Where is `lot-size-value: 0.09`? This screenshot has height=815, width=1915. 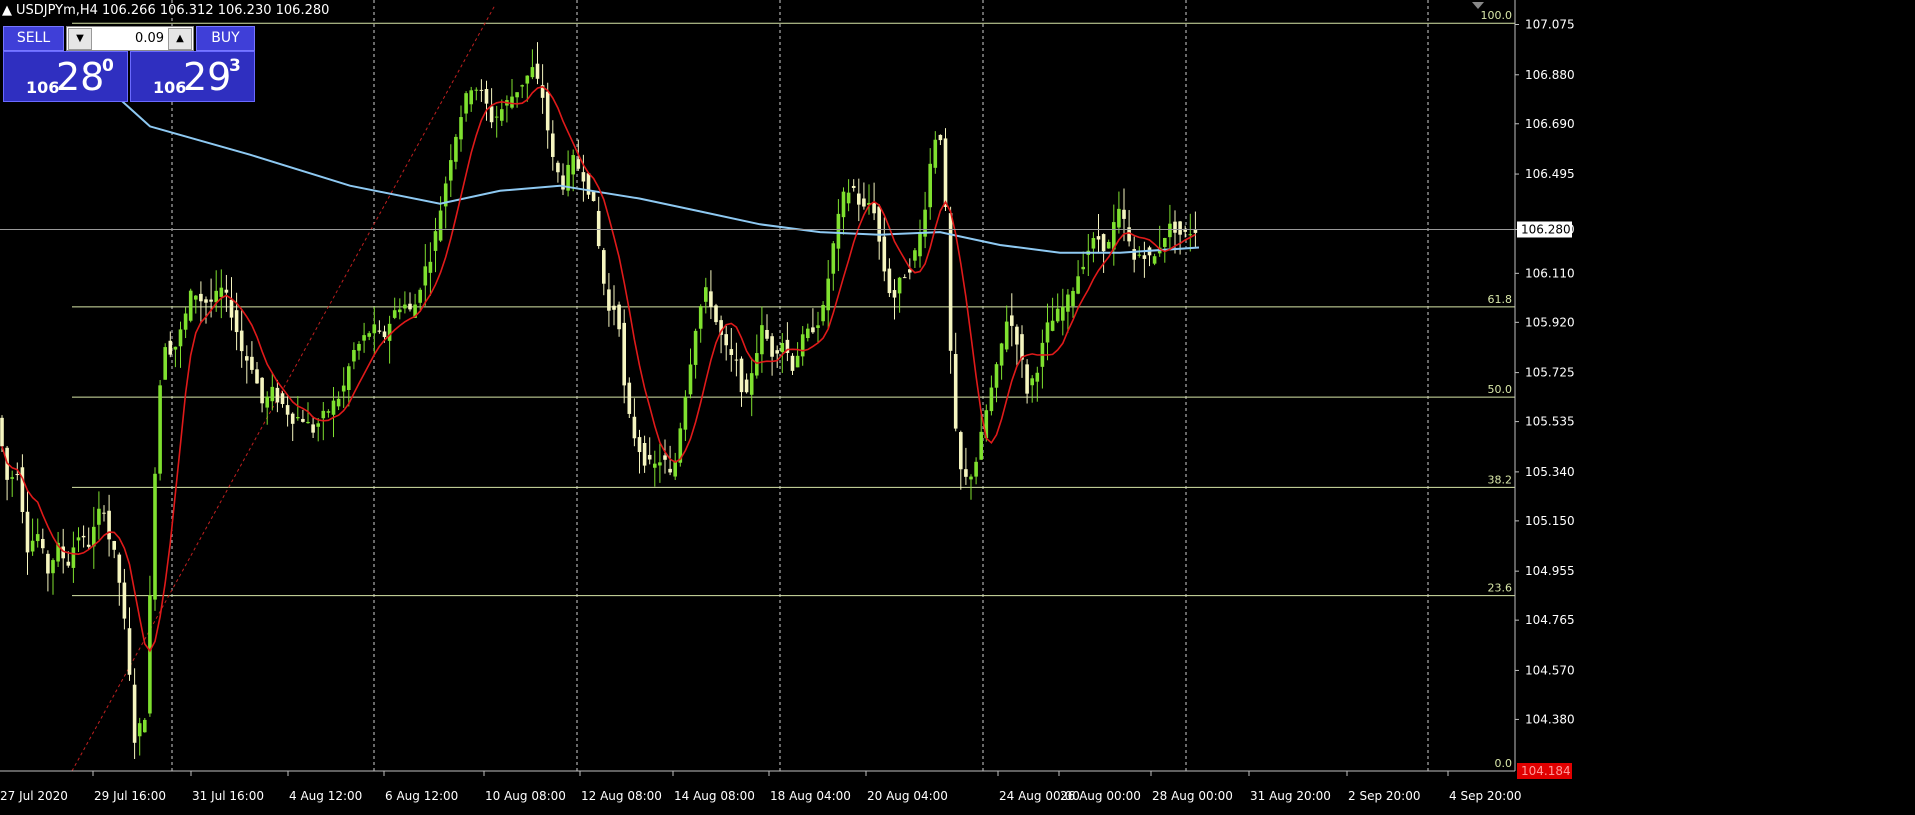 lot-size-value: 0.09 is located at coordinates (129, 38).